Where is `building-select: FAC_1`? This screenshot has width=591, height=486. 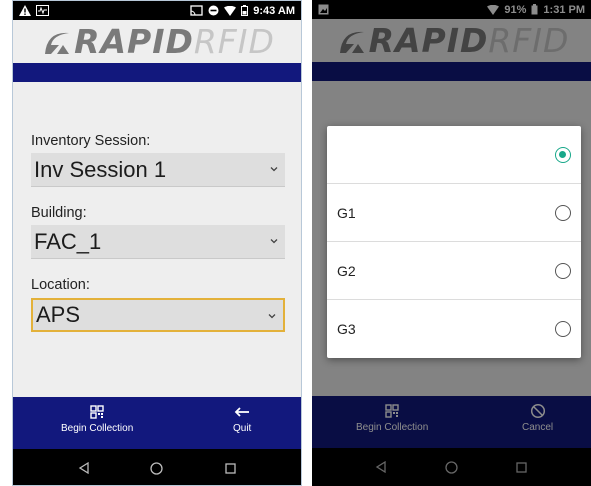 building-select: FAC_1 is located at coordinates (158, 242).